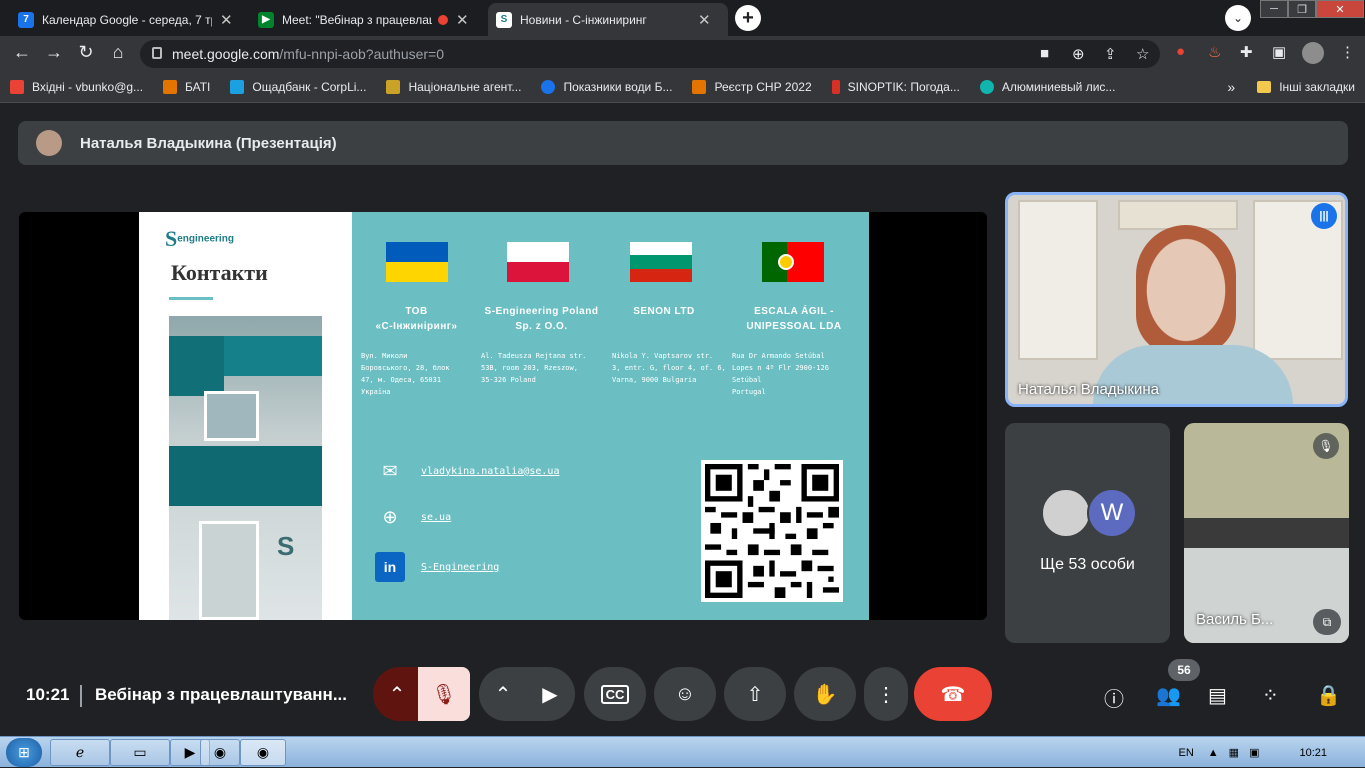 This screenshot has height=768, width=1365. I want to click on camera-button: ▶, so click(550, 694).